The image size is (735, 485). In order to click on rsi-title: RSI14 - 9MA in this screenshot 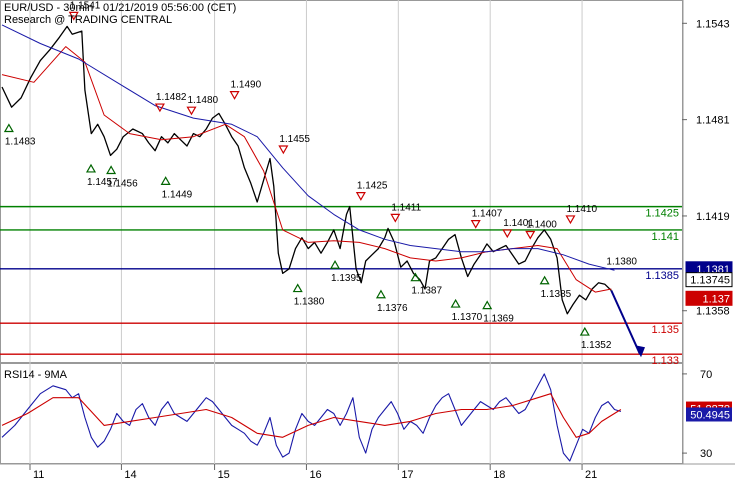, I will do `click(36, 375)`.